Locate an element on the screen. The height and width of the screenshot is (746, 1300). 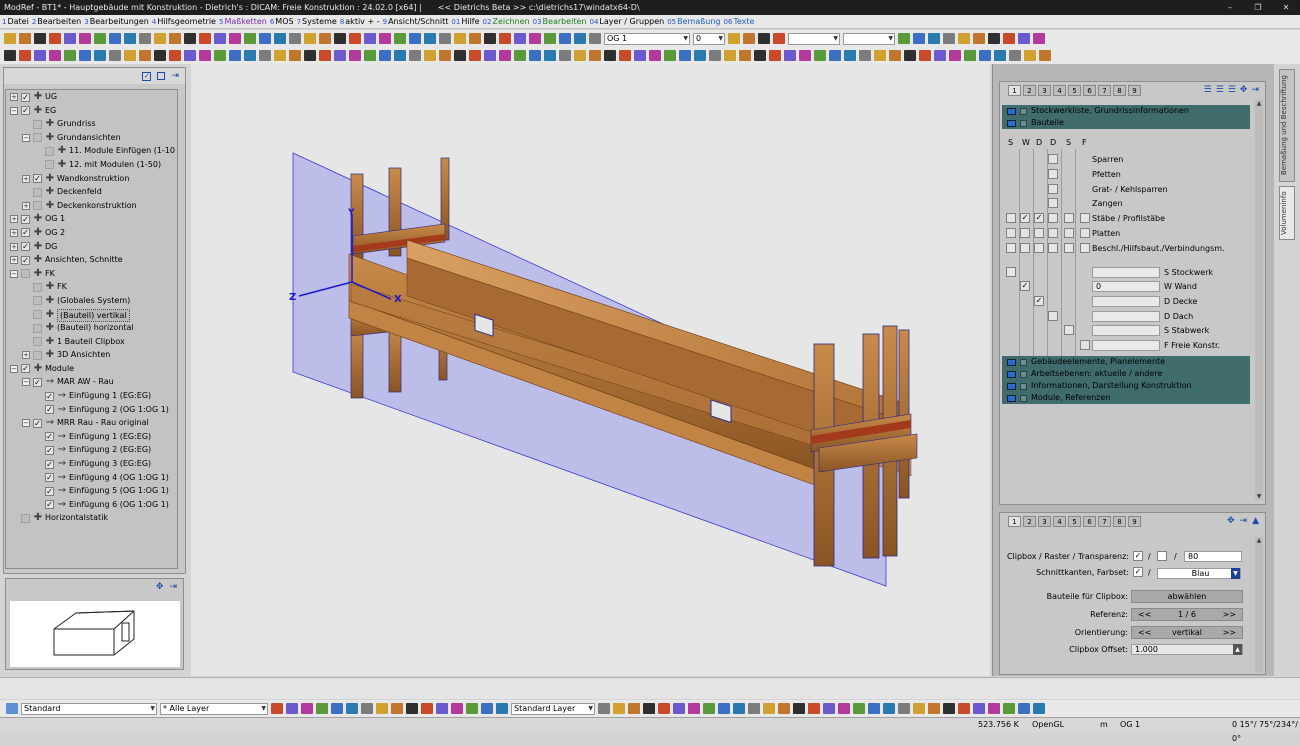
close-button: ✕ is located at coordinates (1286, 7).